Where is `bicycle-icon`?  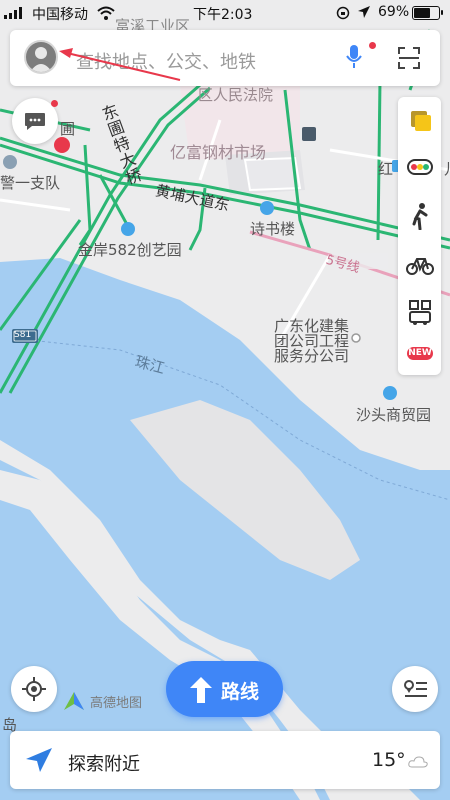
bicycle-icon is located at coordinates (419, 266).